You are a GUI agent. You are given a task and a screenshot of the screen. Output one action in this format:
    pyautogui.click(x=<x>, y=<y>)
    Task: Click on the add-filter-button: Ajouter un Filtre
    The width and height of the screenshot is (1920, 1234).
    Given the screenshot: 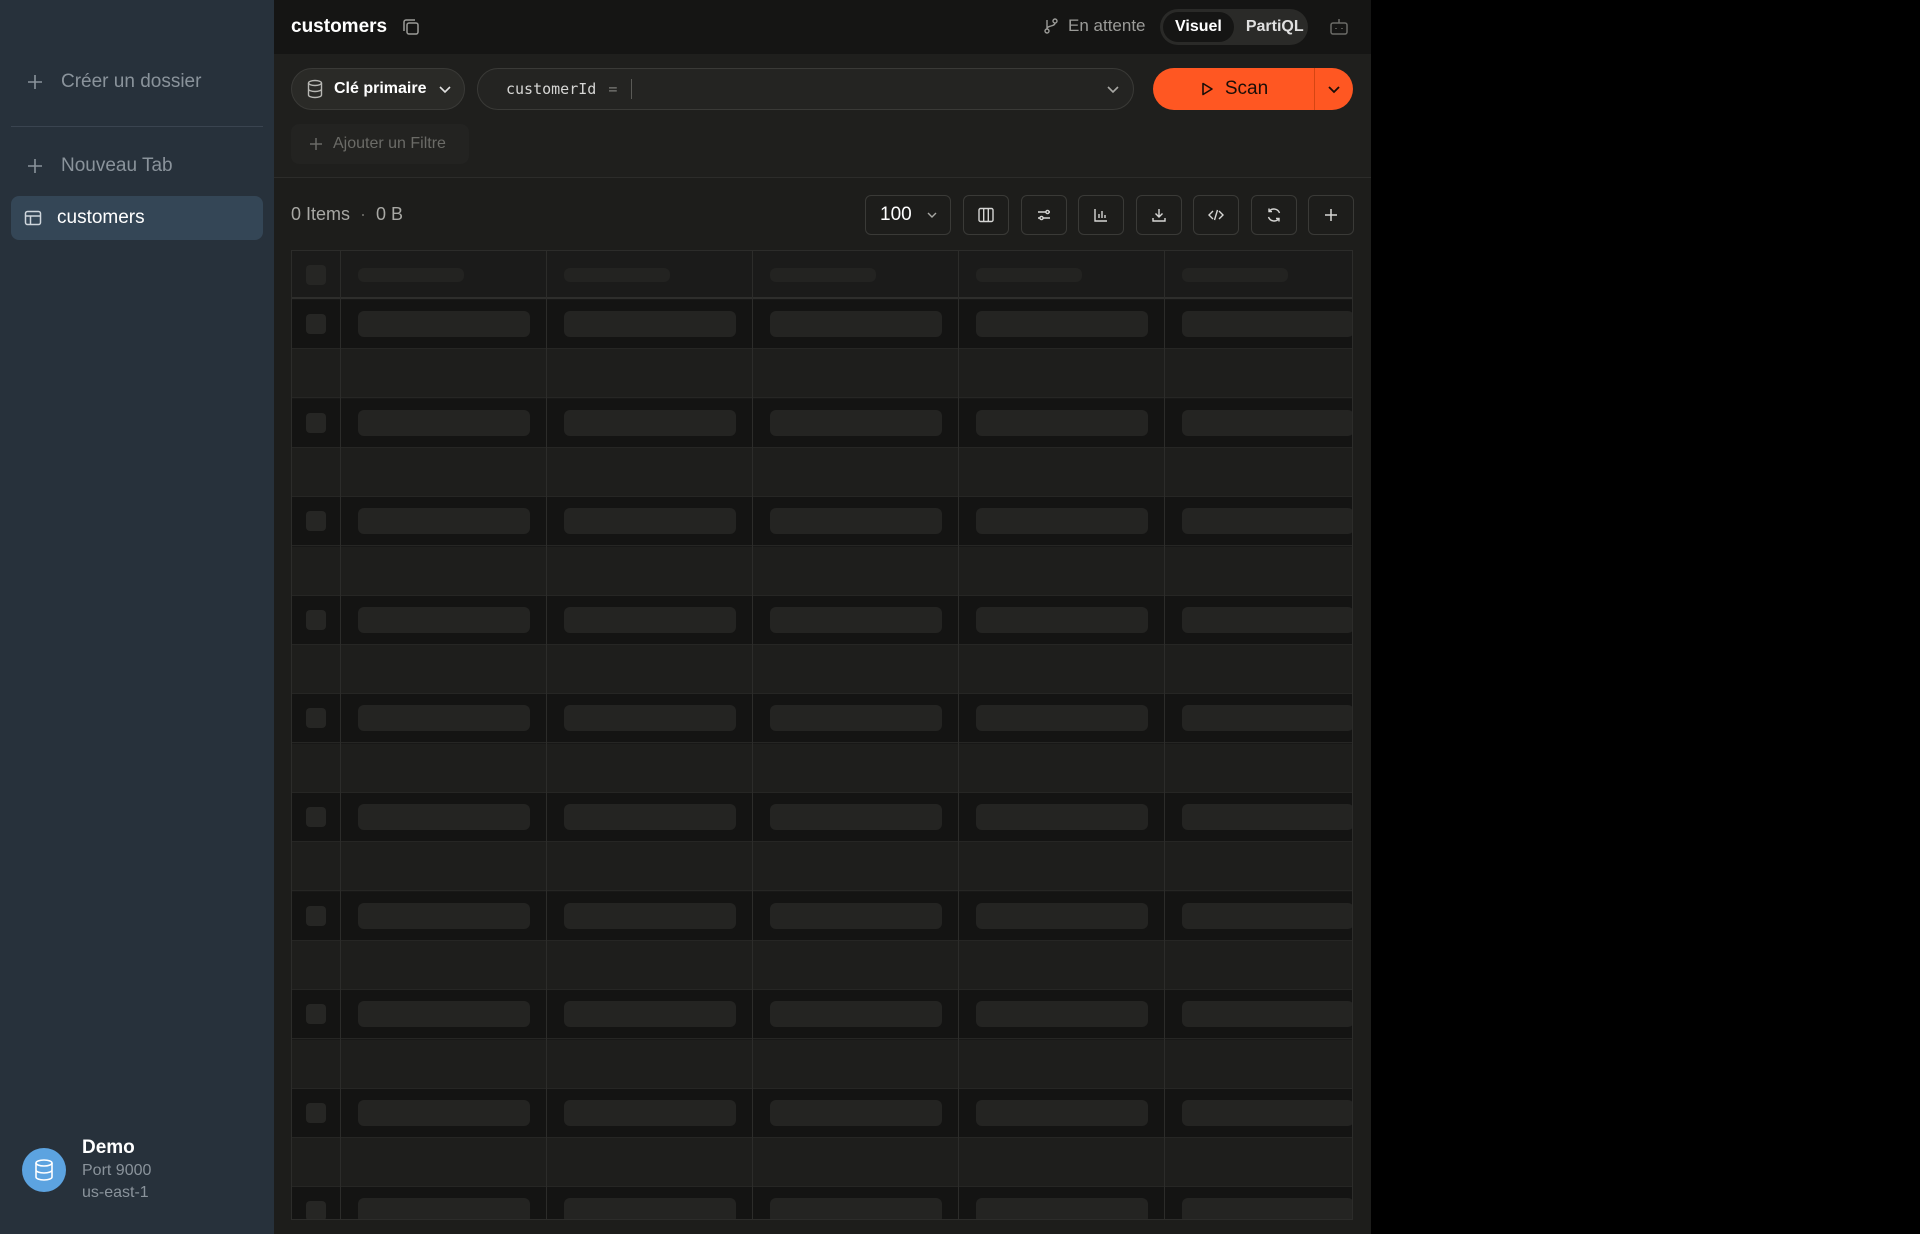 What is the action you would take?
    pyautogui.click(x=380, y=144)
    